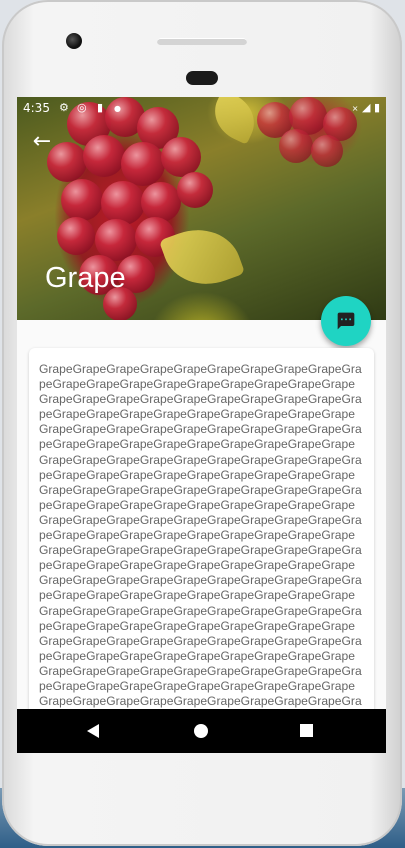 The image size is (405, 848). I want to click on settings-icon: ⚙, so click(64, 107).